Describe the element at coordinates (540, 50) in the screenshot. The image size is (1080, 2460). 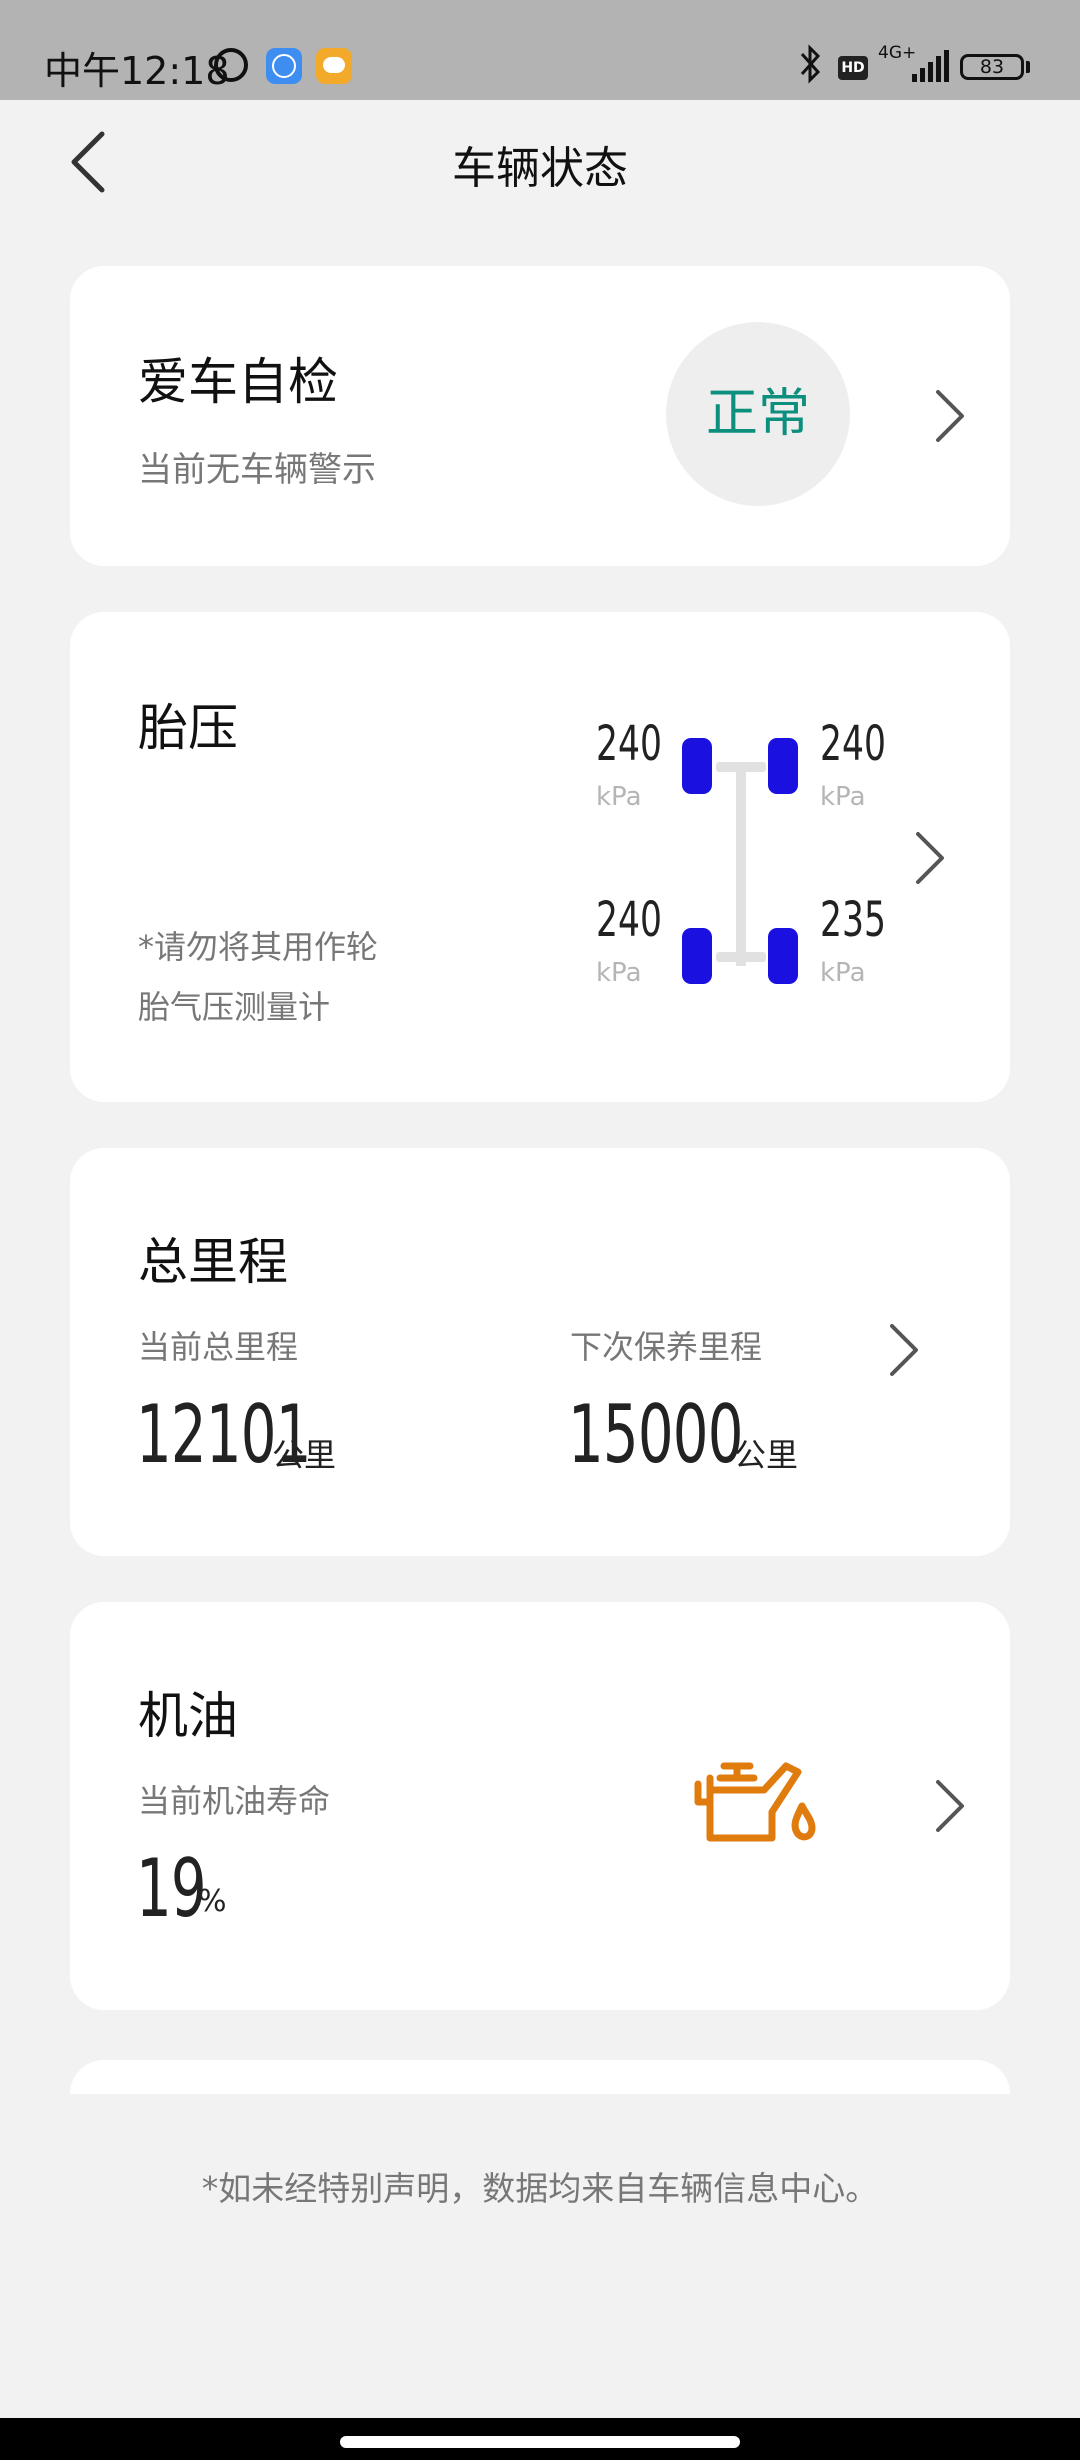
I see `status-bar: 中午12:18 HD 4G+ 83` at that location.